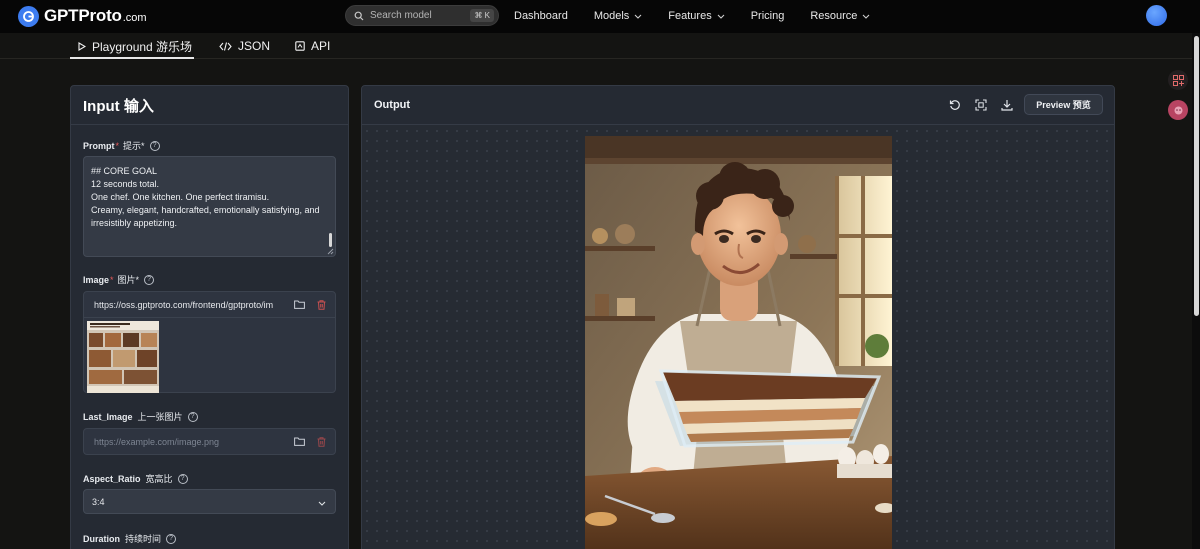 Image resolution: width=1200 pixels, height=549 pixels. I want to click on apps-float-button, so click(1178, 80).